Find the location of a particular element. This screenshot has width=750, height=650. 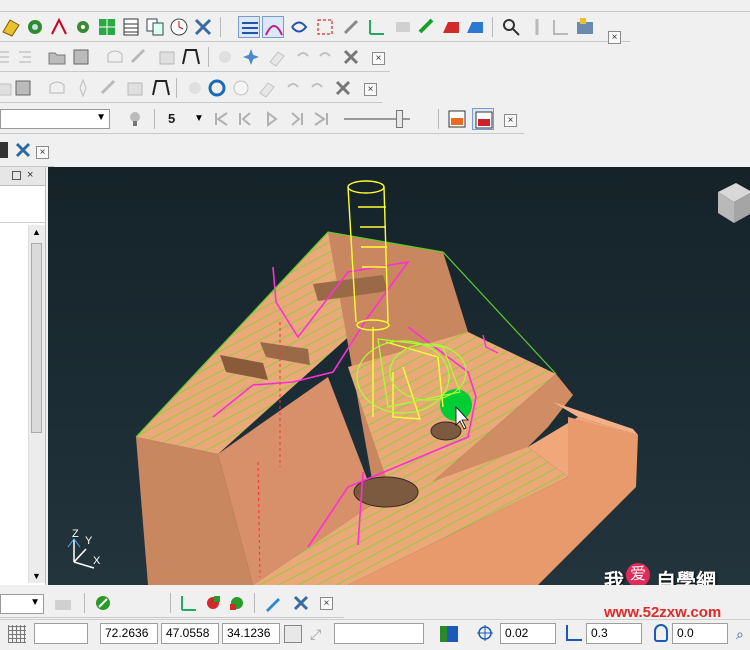

probe-icon is located at coordinates (537, 27).